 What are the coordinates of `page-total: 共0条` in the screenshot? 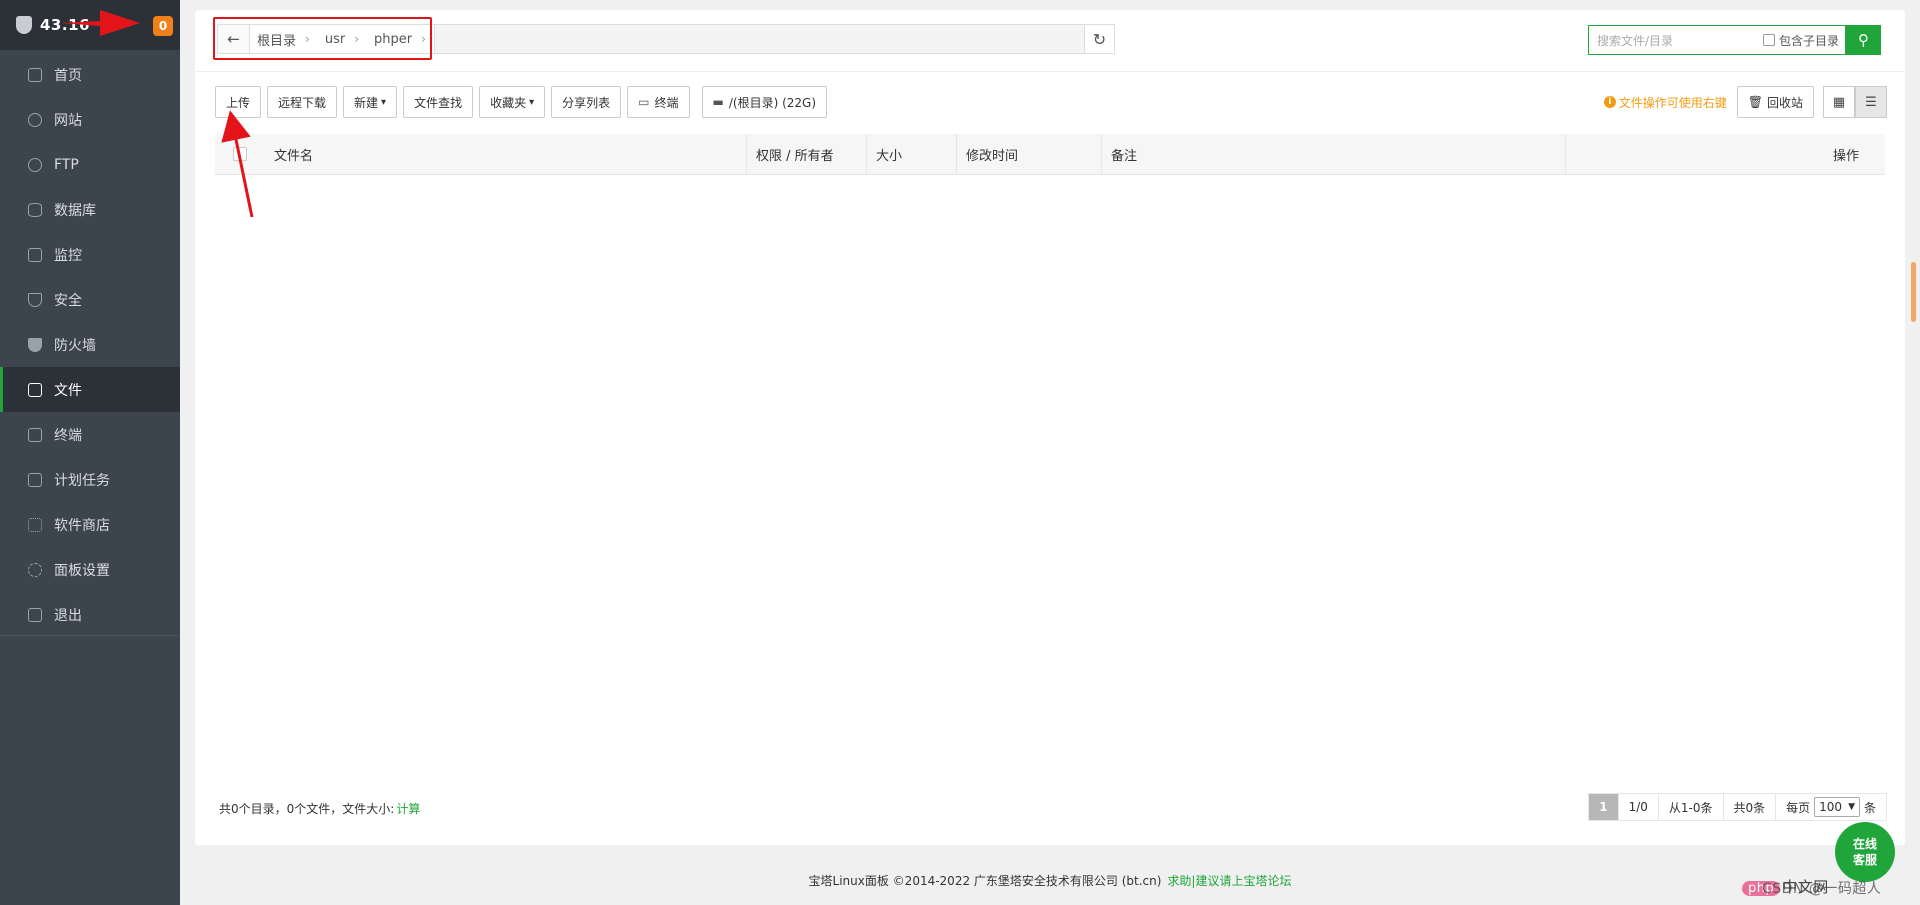 It's located at (1750, 807).